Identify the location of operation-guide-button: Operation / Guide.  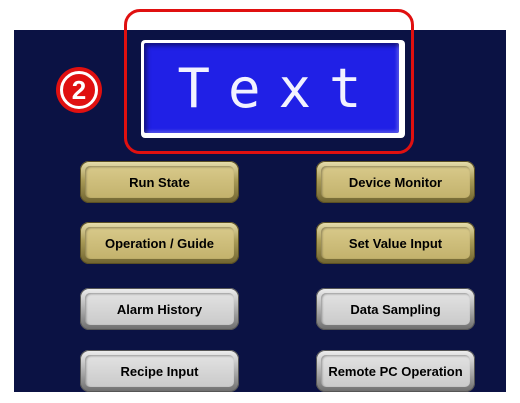
(159, 243).